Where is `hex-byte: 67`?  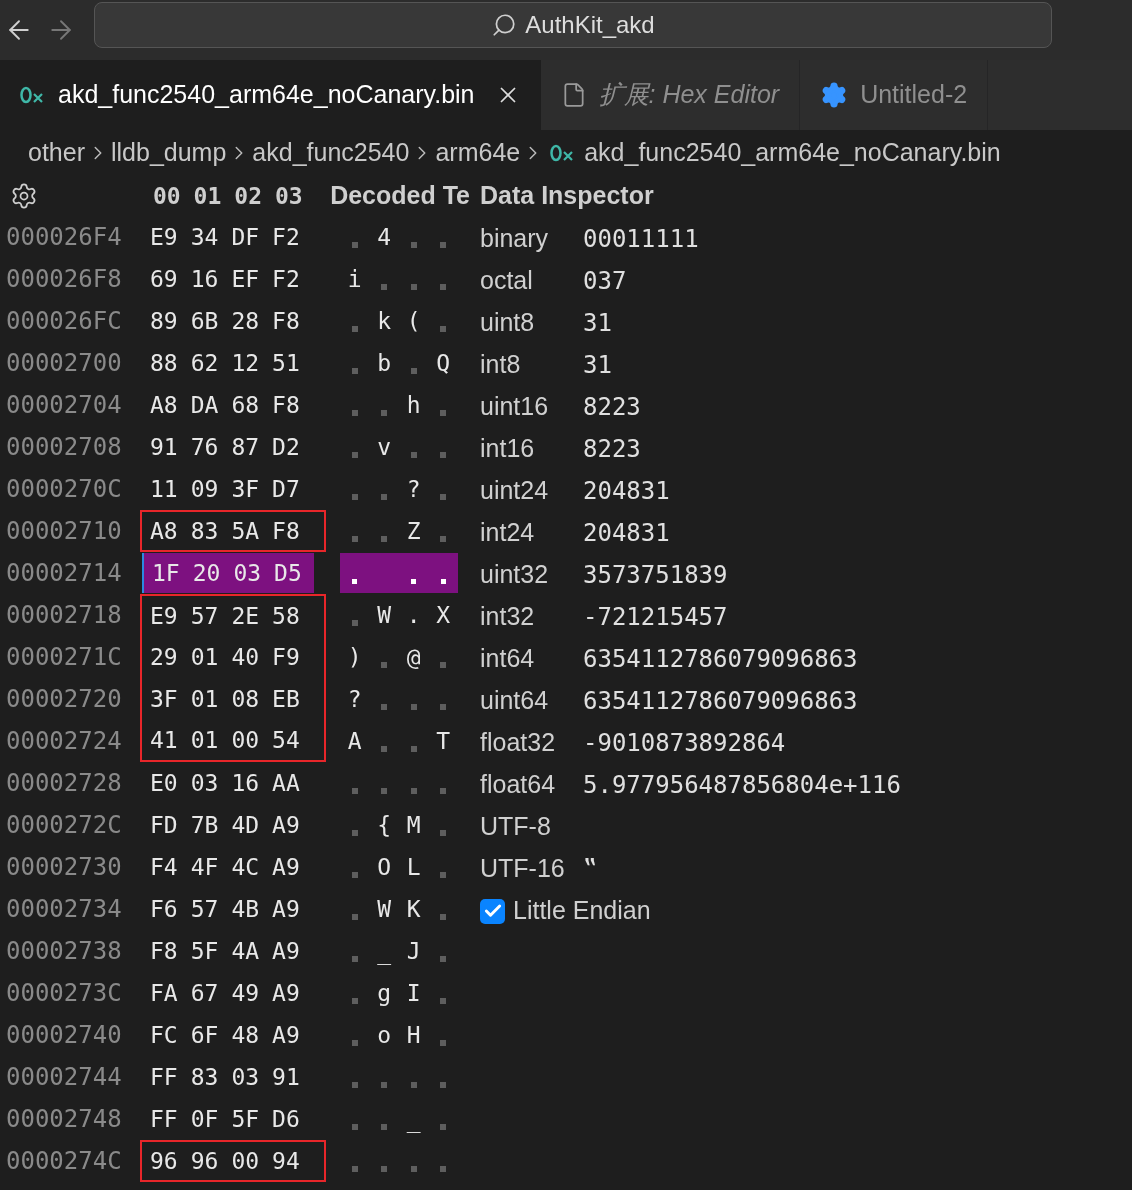
hex-byte: 67 is located at coordinates (204, 993).